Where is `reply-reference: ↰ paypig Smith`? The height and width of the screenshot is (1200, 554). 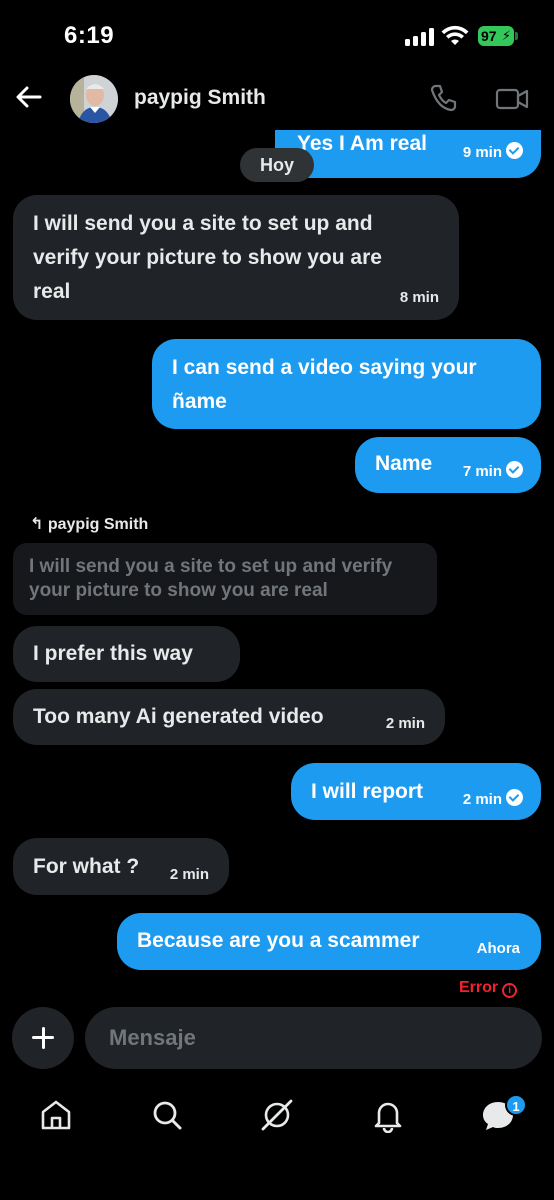 reply-reference: ↰ paypig Smith is located at coordinates (89, 524).